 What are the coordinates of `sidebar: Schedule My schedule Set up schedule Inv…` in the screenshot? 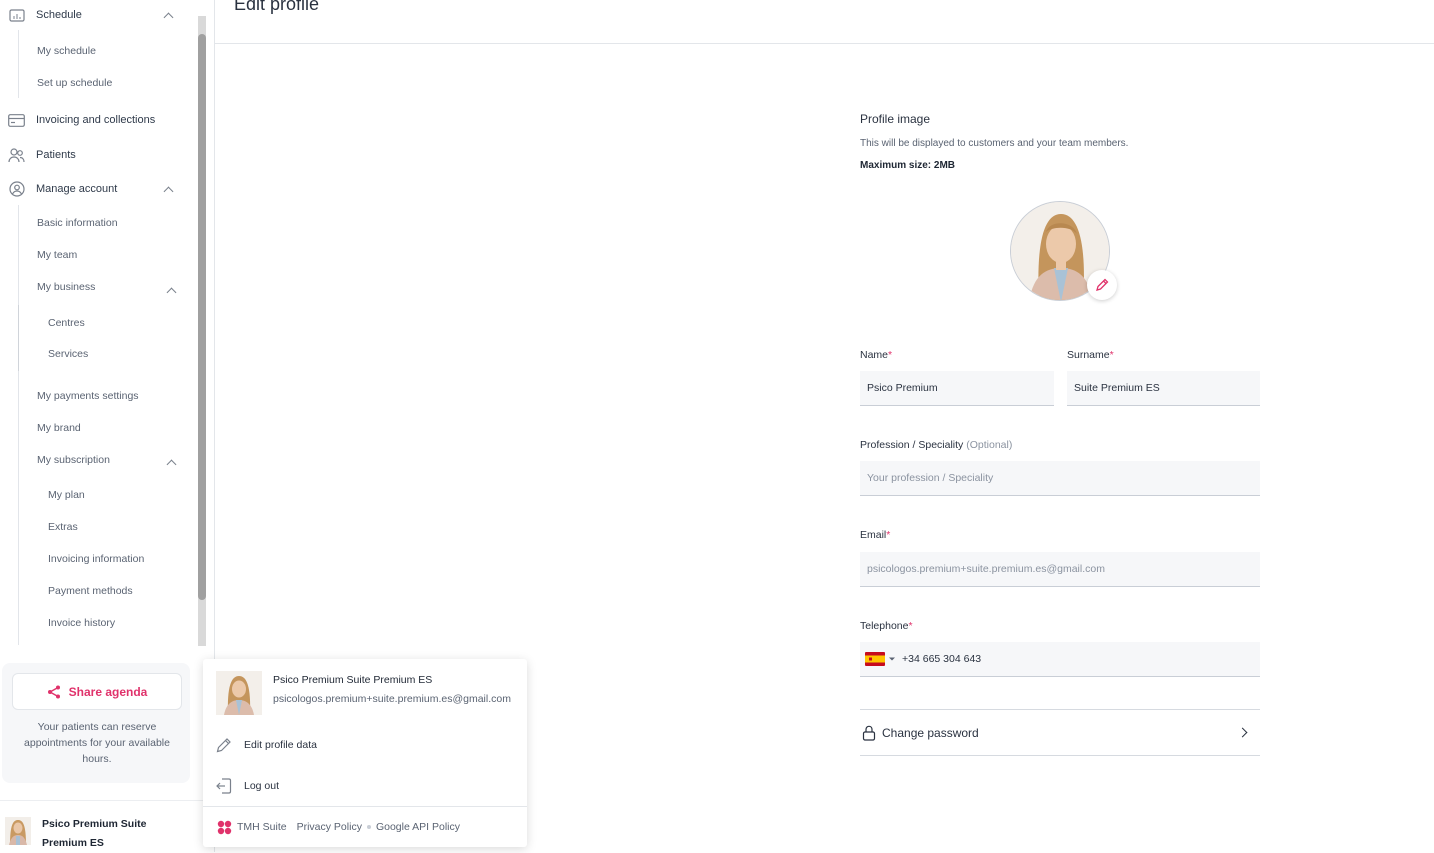 It's located at (103, 426).